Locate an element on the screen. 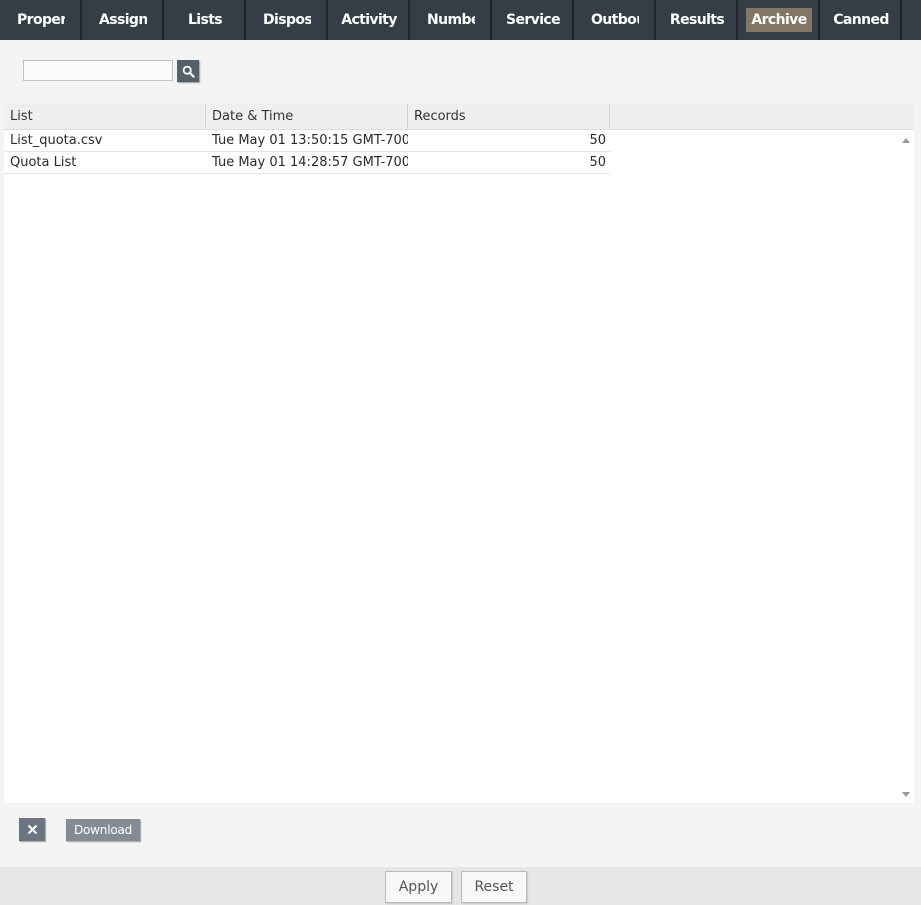  tab-label: Numbers is located at coordinates (451, 20).